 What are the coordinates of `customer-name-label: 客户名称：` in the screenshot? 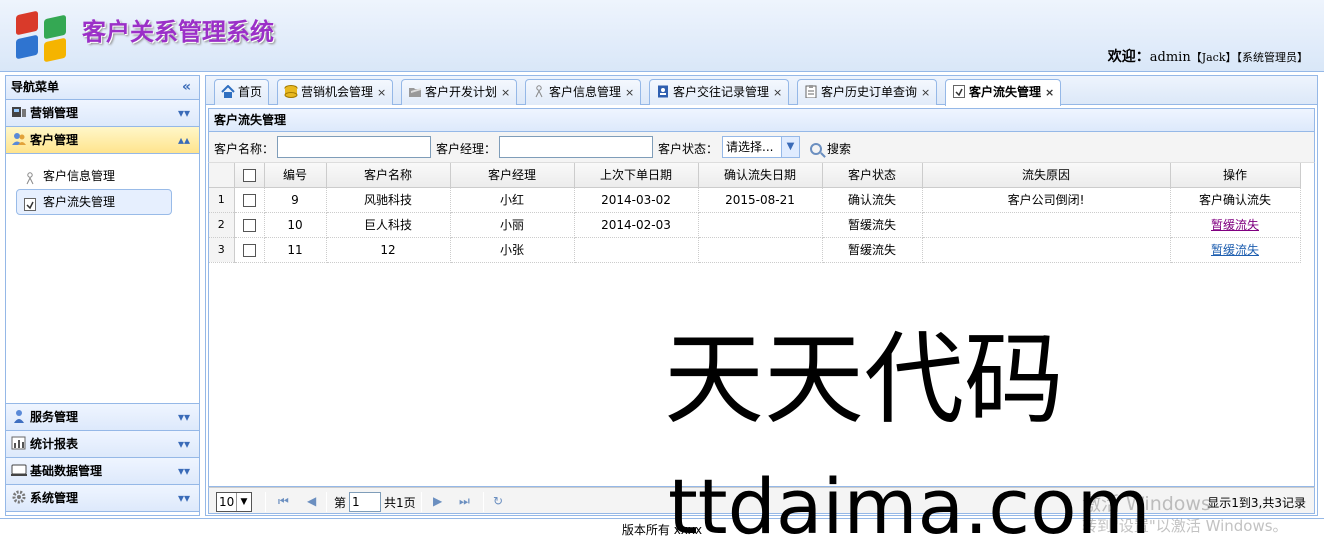 It's located at (244, 149).